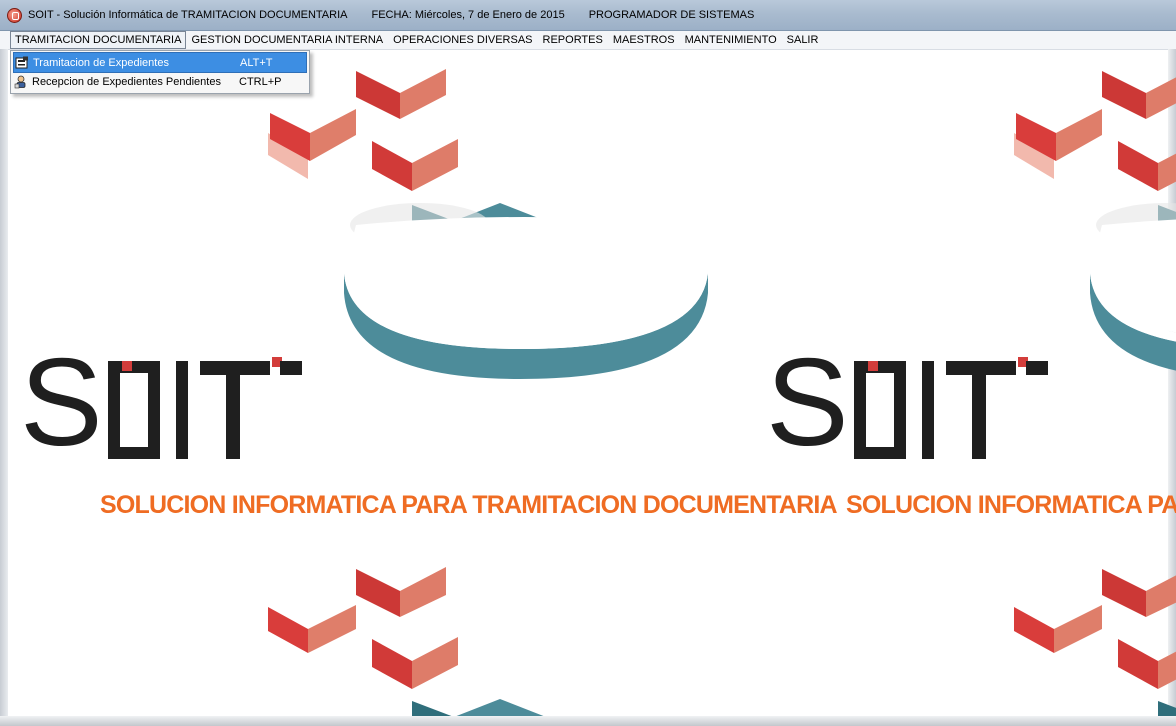 This screenshot has height=726, width=1176. Describe the element at coordinates (573, 40) in the screenshot. I see `menu-reportes: REPORTES` at that location.